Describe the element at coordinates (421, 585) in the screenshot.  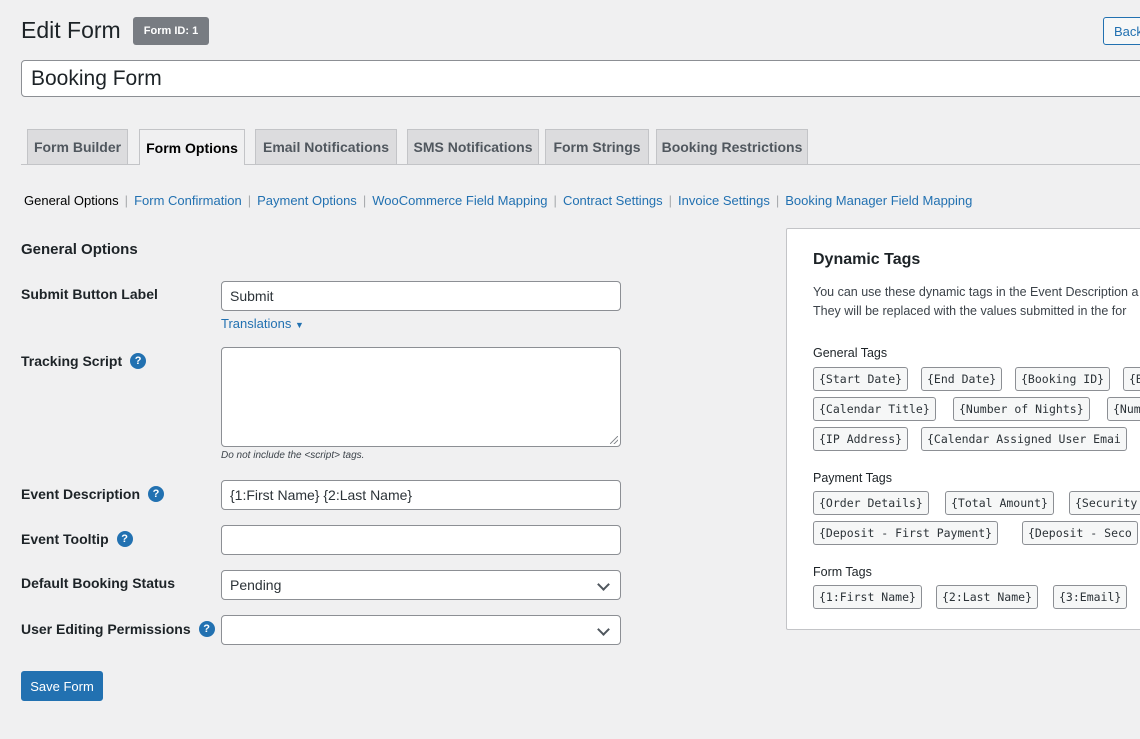
I see `default-booking-status-select: Pending` at that location.